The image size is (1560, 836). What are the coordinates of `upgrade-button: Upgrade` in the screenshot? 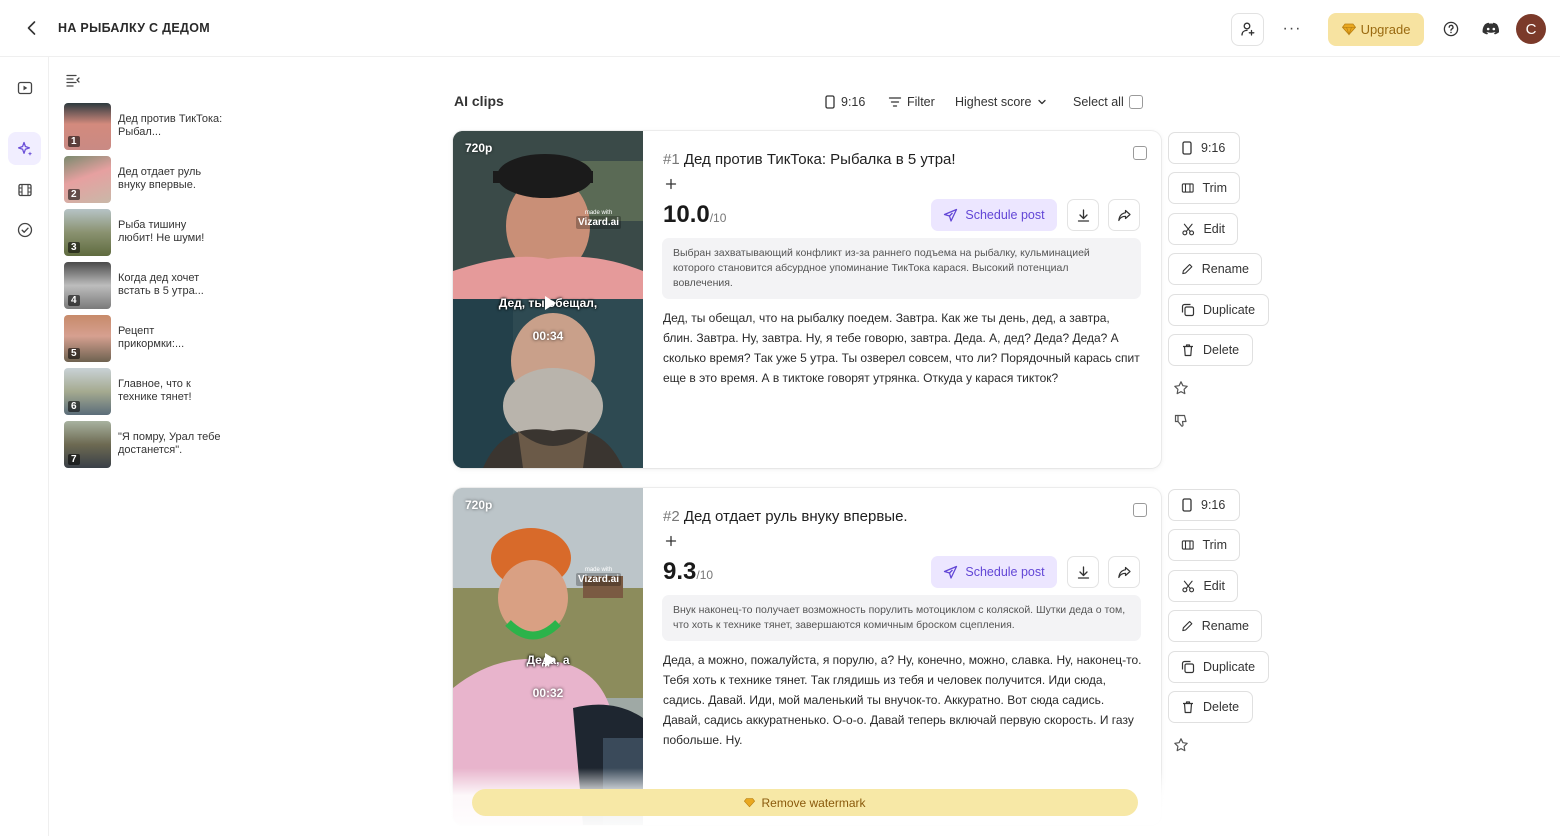 It's located at (1376, 29).